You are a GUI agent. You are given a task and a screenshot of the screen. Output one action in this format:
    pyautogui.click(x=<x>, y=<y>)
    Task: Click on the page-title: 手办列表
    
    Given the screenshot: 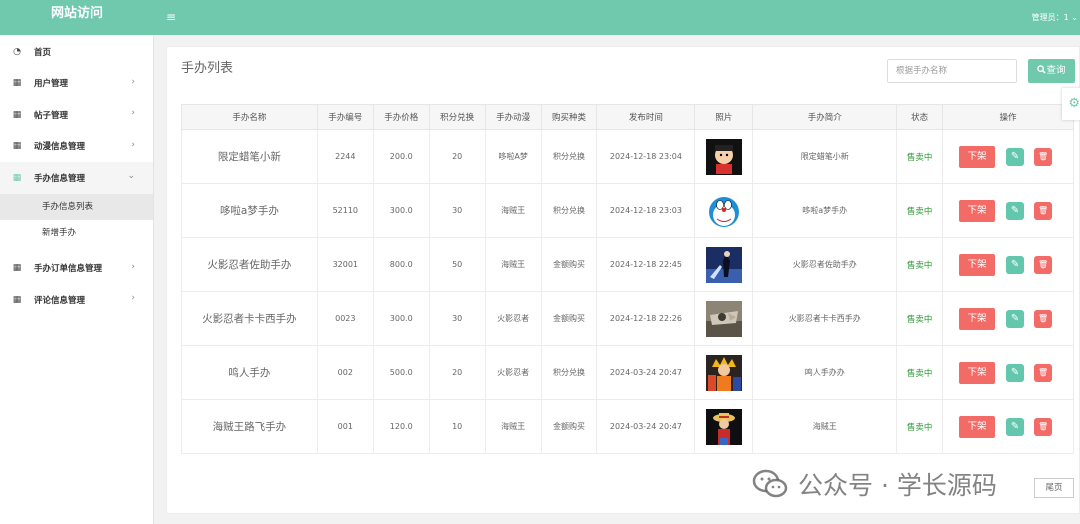 What is the action you would take?
    pyautogui.click(x=207, y=68)
    